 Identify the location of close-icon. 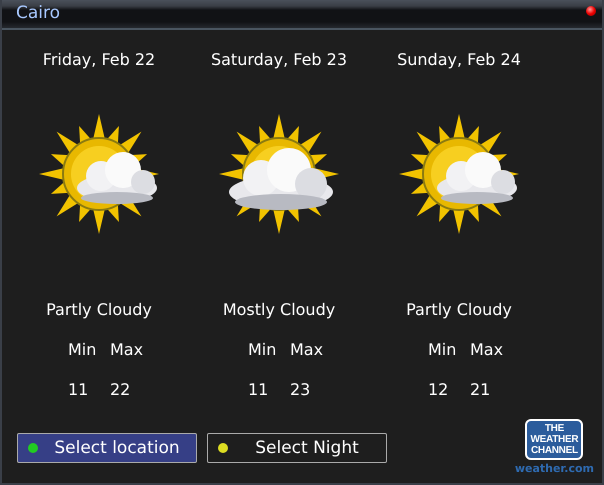
(591, 11).